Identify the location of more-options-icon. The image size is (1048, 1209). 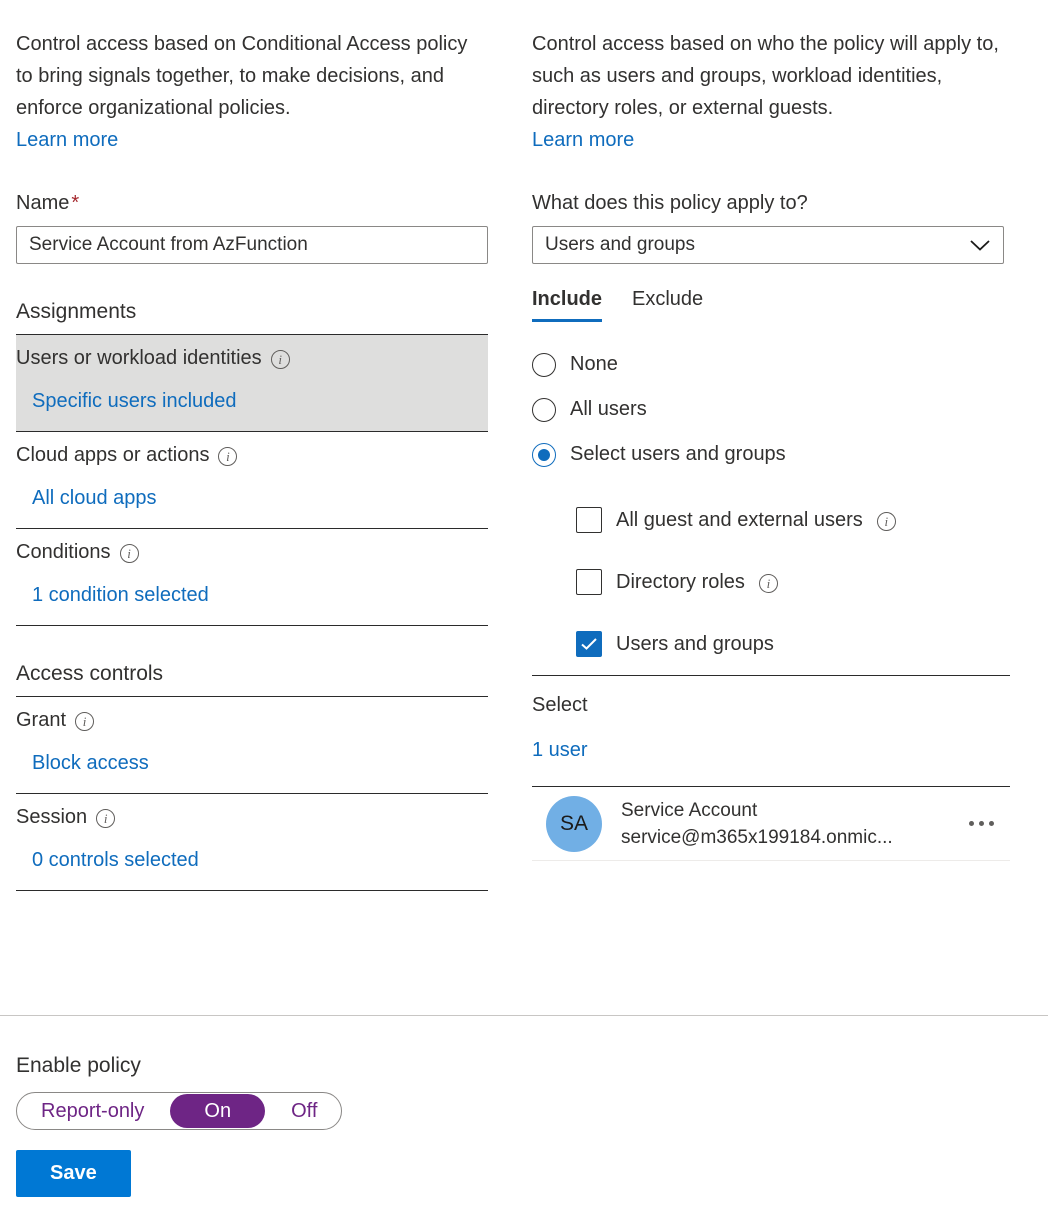
(981, 823).